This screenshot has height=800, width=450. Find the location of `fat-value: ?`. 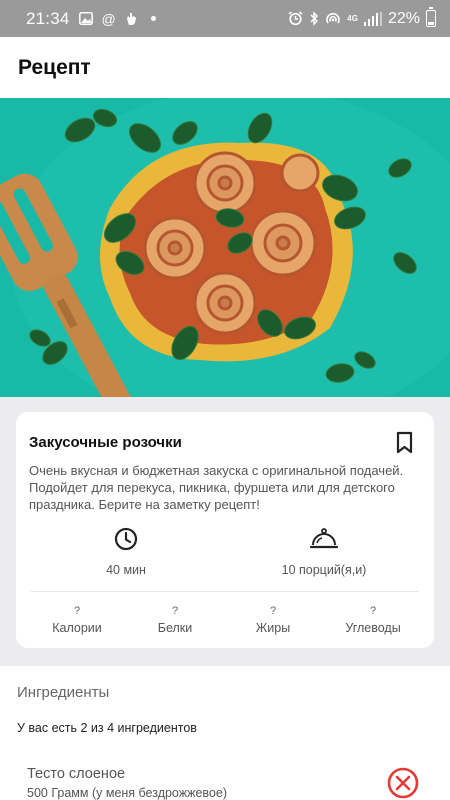

fat-value: ? is located at coordinates (273, 611).